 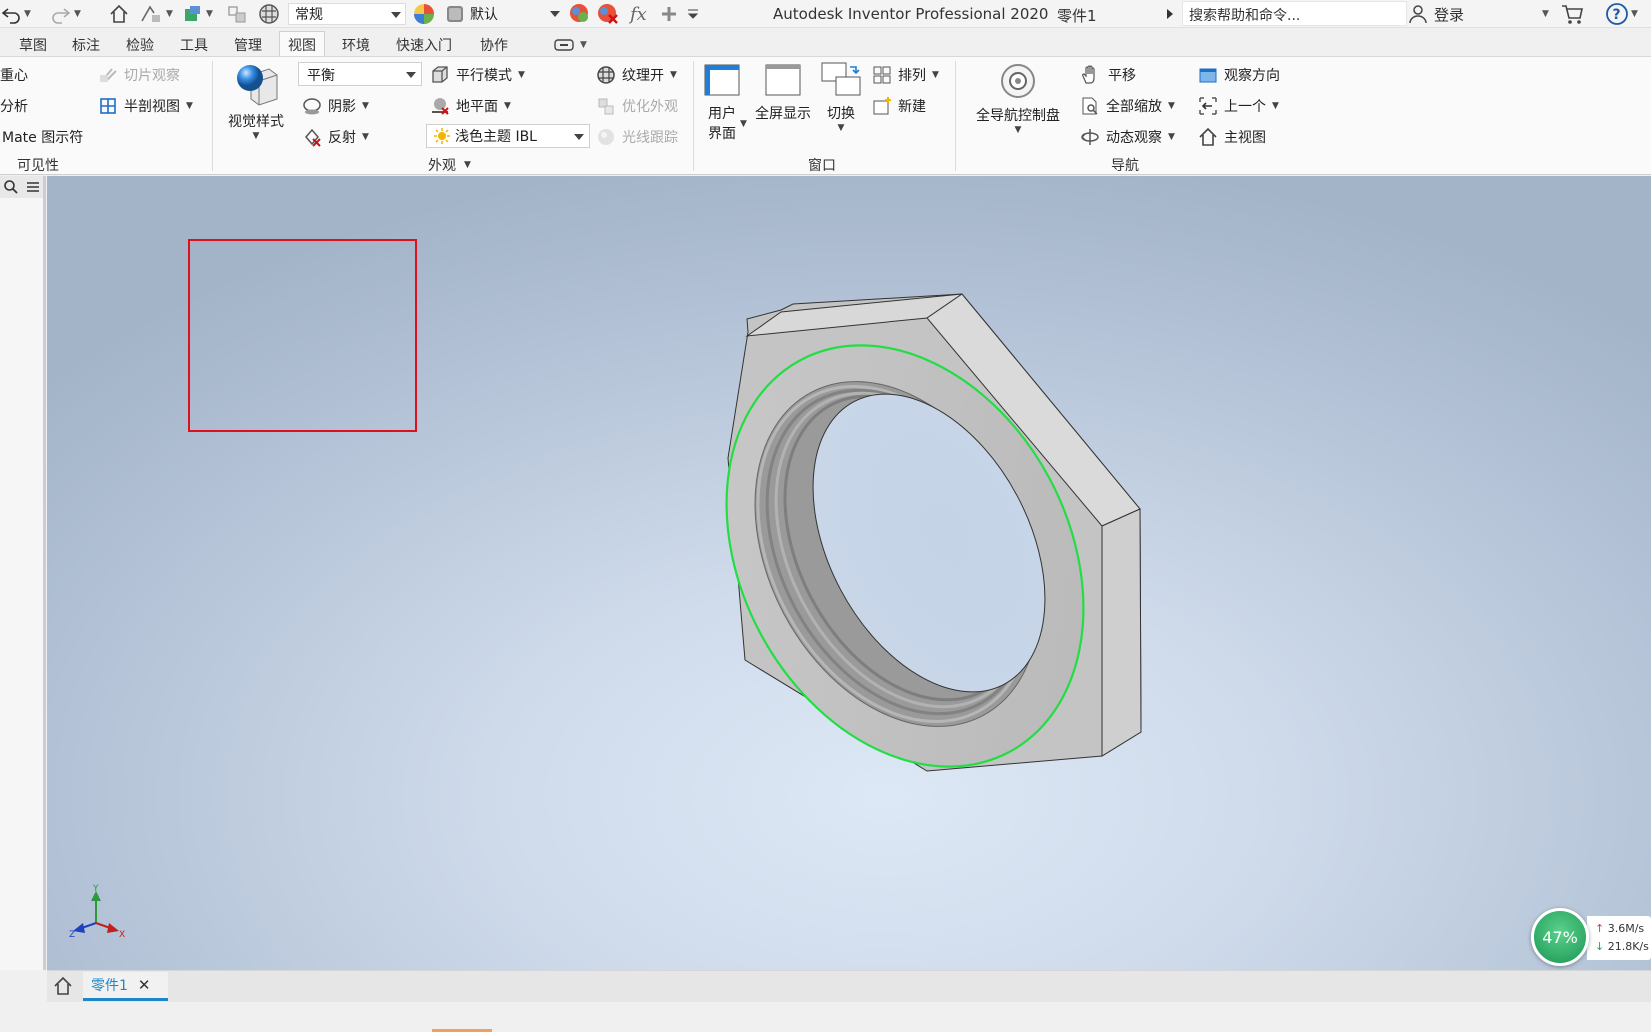 I want to click on visual-style-icon, so click(x=257, y=85).